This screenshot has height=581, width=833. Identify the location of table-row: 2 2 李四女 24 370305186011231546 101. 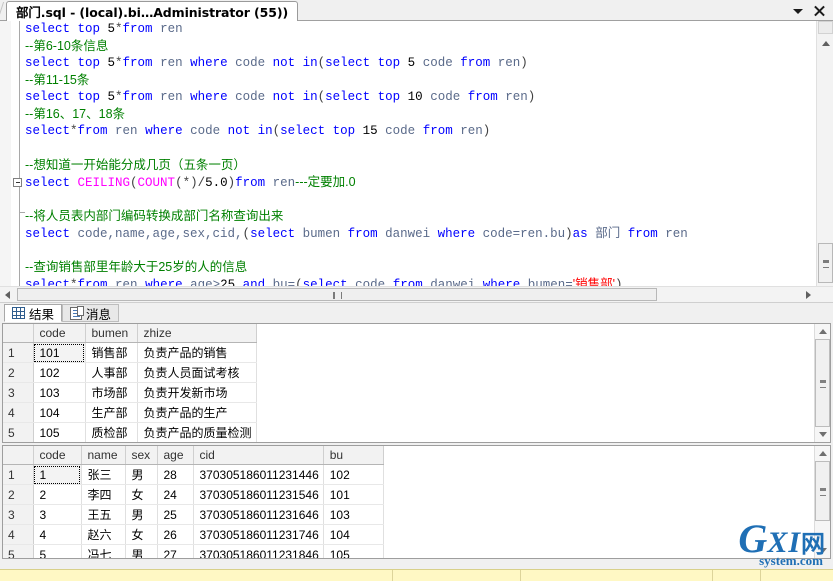
(193, 494).